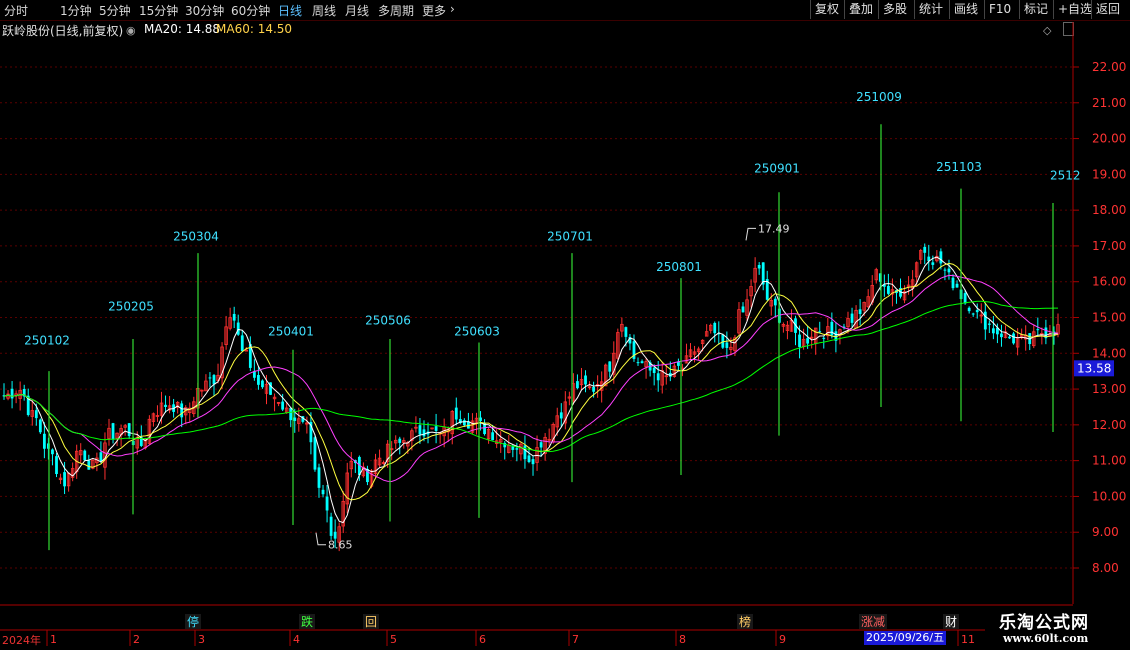 The height and width of the screenshot is (650, 1130). I want to click on y-tick-label: 21.00, so click(1109, 103).